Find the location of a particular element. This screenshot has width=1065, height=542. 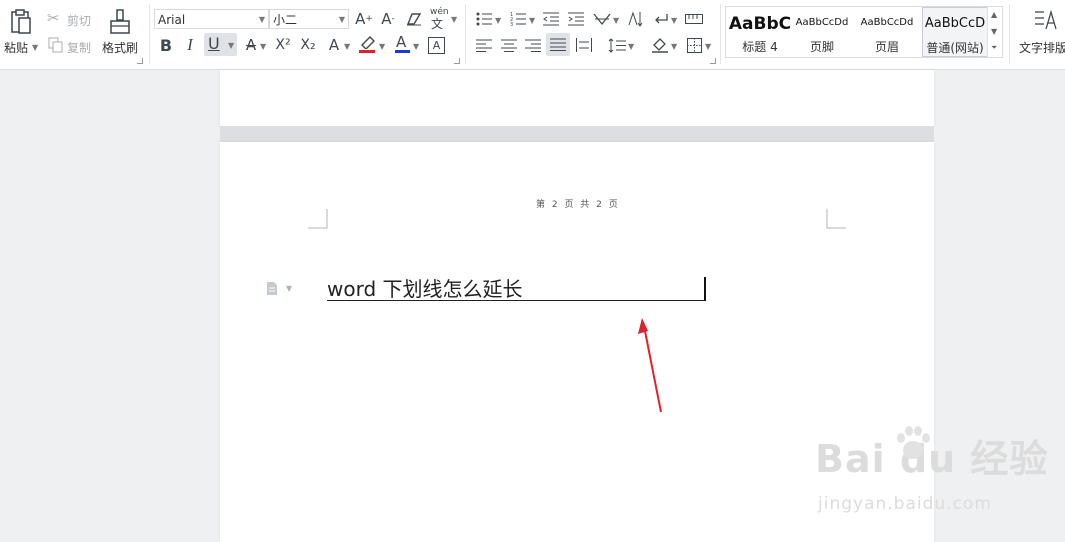

line-spacing-icon is located at coordinates (617, 45).